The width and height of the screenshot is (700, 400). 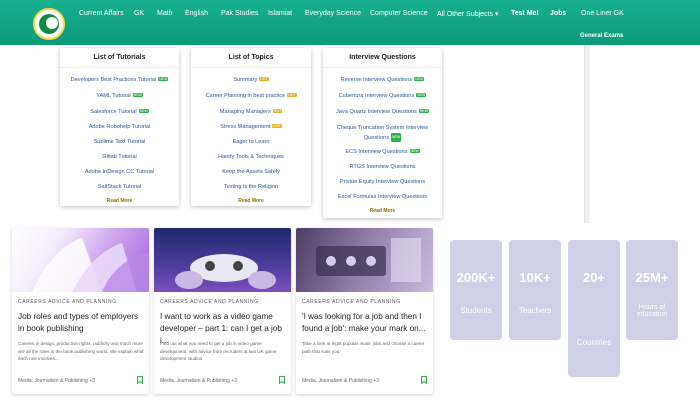 What do you see at coordinates (476, 290) in the screenshot?
I see `stat-students: 200K+ Students` at bounding box center [476, 290].